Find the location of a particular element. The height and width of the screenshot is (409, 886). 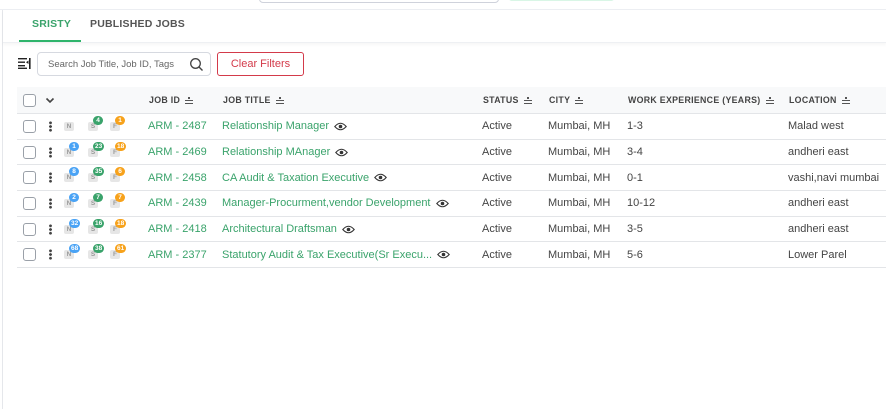

f-count: 7 is located at coordinates (120, 197).